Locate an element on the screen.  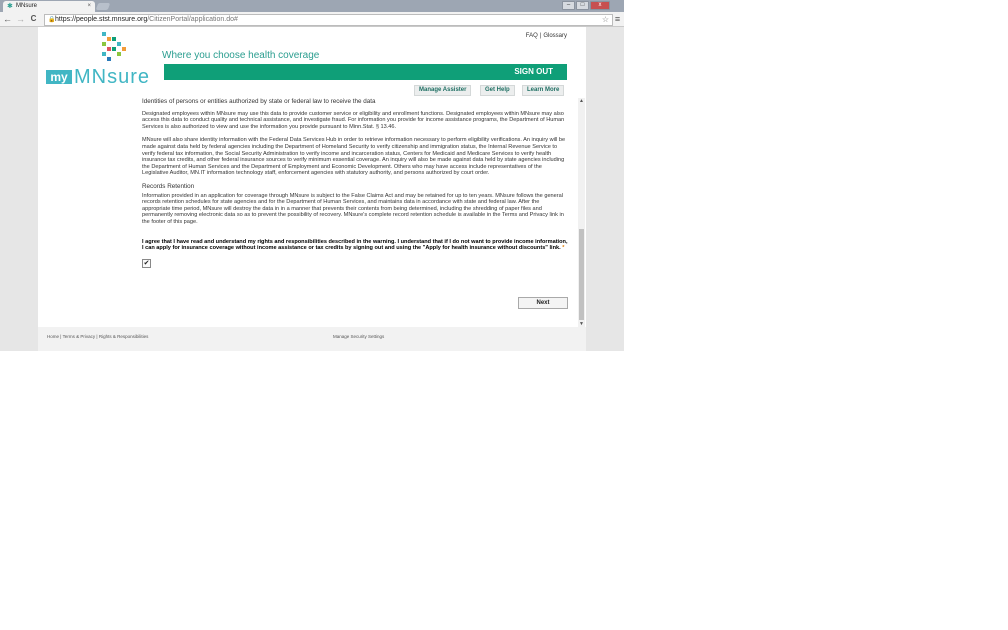
new-tab-button is located at coordinates (103, 6).